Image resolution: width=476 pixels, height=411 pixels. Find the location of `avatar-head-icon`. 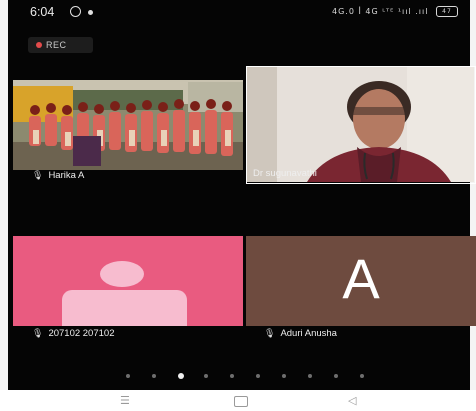

avatar-head-icon is located at coordinates (122, 274).